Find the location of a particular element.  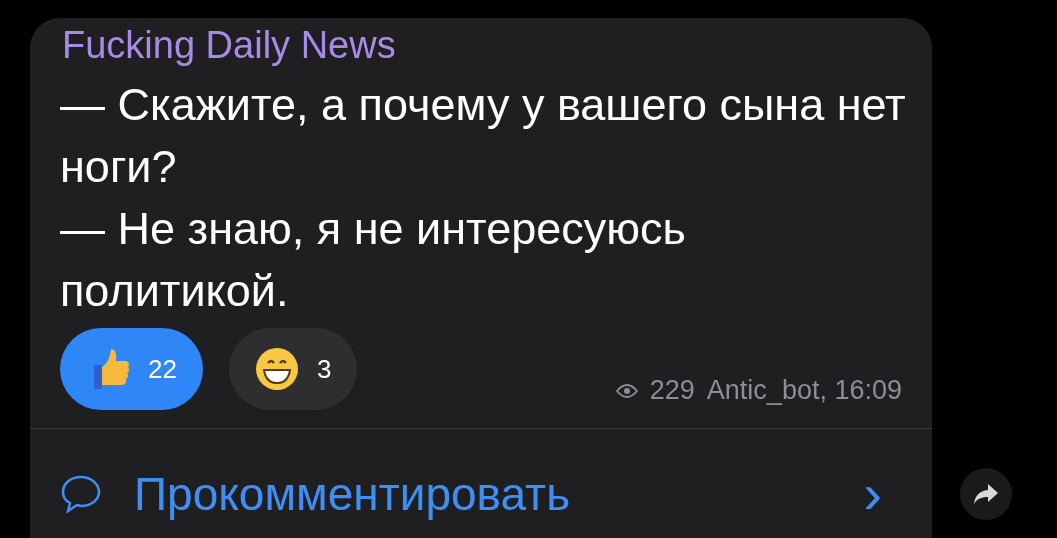

view-count: 229 is located at coordinates (672, 390).